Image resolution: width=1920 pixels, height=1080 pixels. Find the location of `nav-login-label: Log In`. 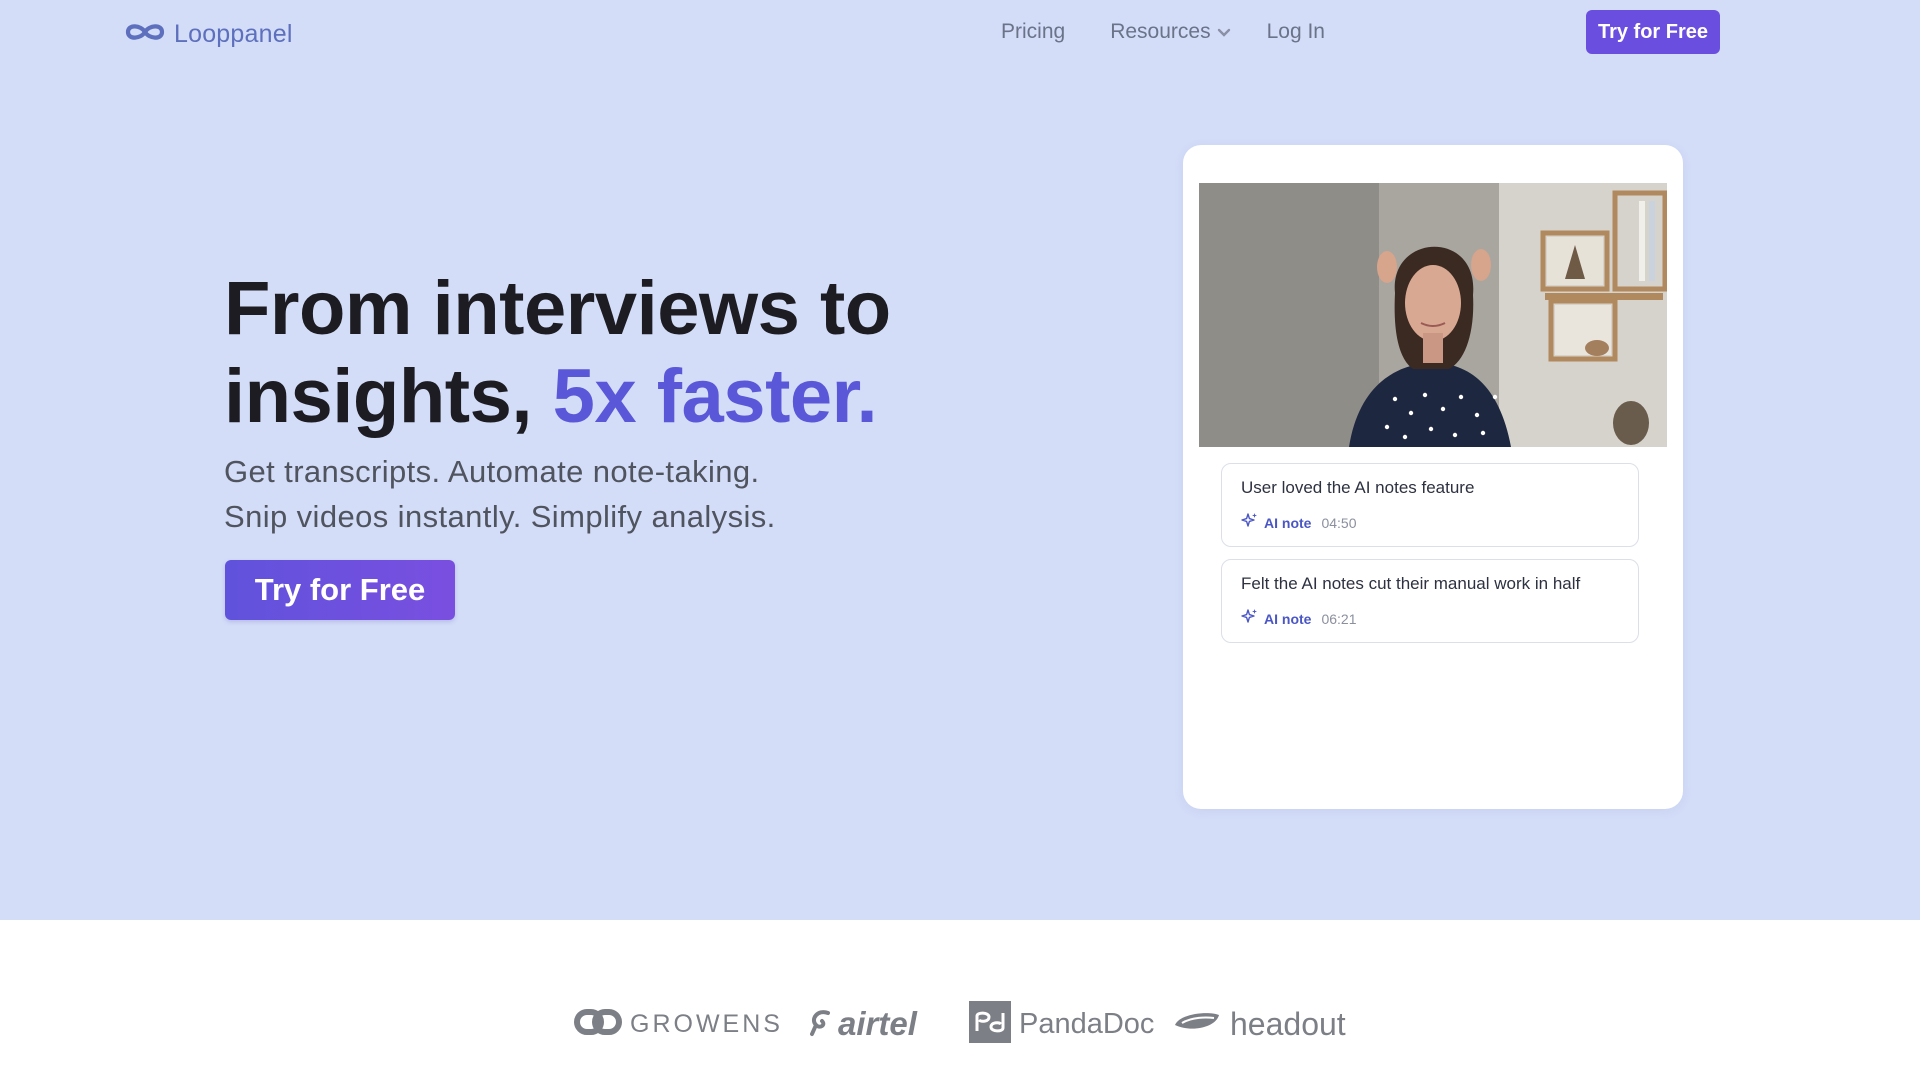

nav-login-label: Log In is located at coordinates (1295, 31).